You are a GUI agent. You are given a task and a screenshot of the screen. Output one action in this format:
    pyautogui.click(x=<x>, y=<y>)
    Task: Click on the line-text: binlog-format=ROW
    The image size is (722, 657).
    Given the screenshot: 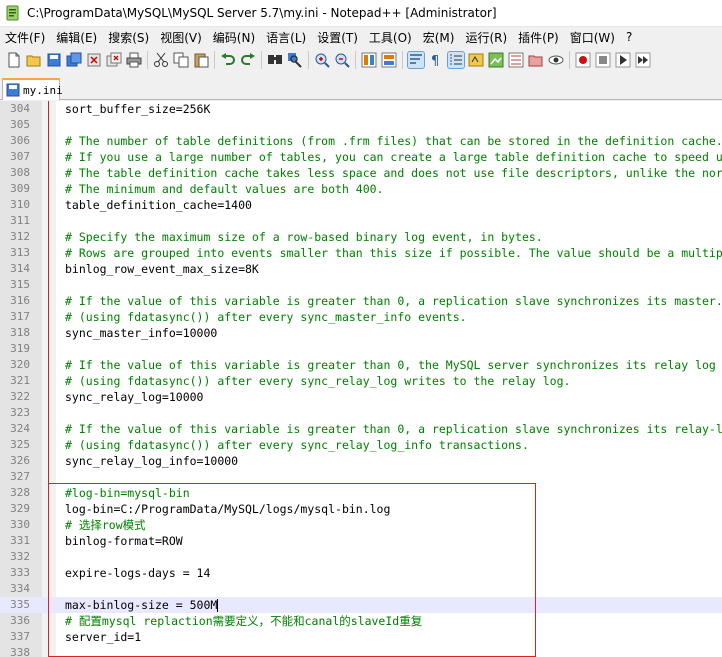 What is the action you would take?
    pyautogui.click(x=124, y=541)
    